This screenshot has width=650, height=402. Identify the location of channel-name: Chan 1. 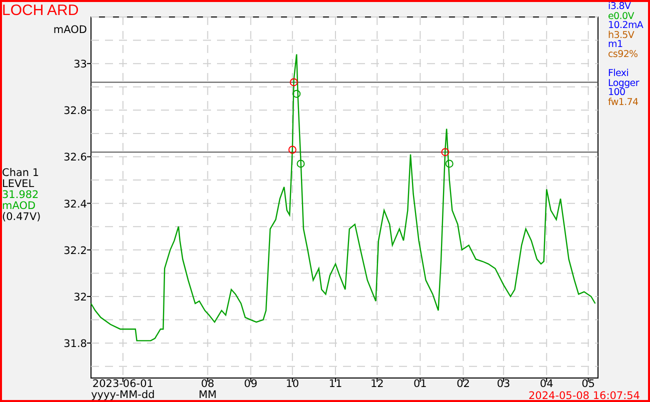
(21, 173).